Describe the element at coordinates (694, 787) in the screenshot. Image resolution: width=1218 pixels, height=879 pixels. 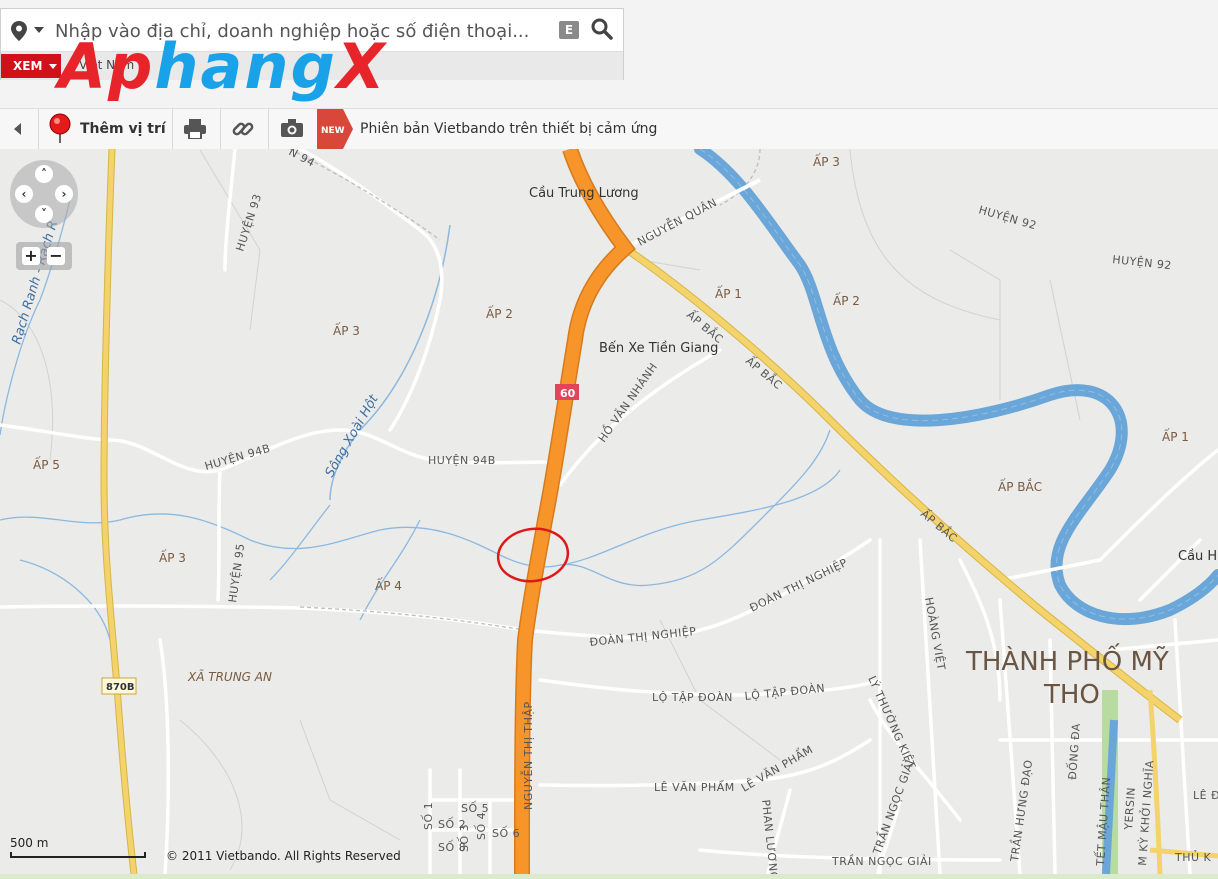
I see `road-label-le-van-pham: LÊ VĂN PHẨM` at that location.